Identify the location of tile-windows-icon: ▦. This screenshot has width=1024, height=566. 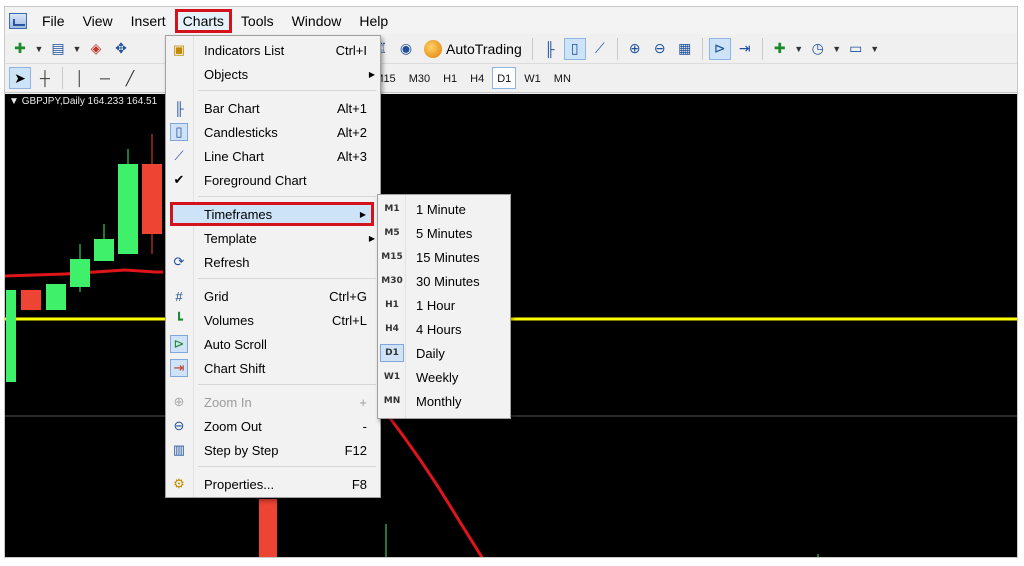
(685, 49).